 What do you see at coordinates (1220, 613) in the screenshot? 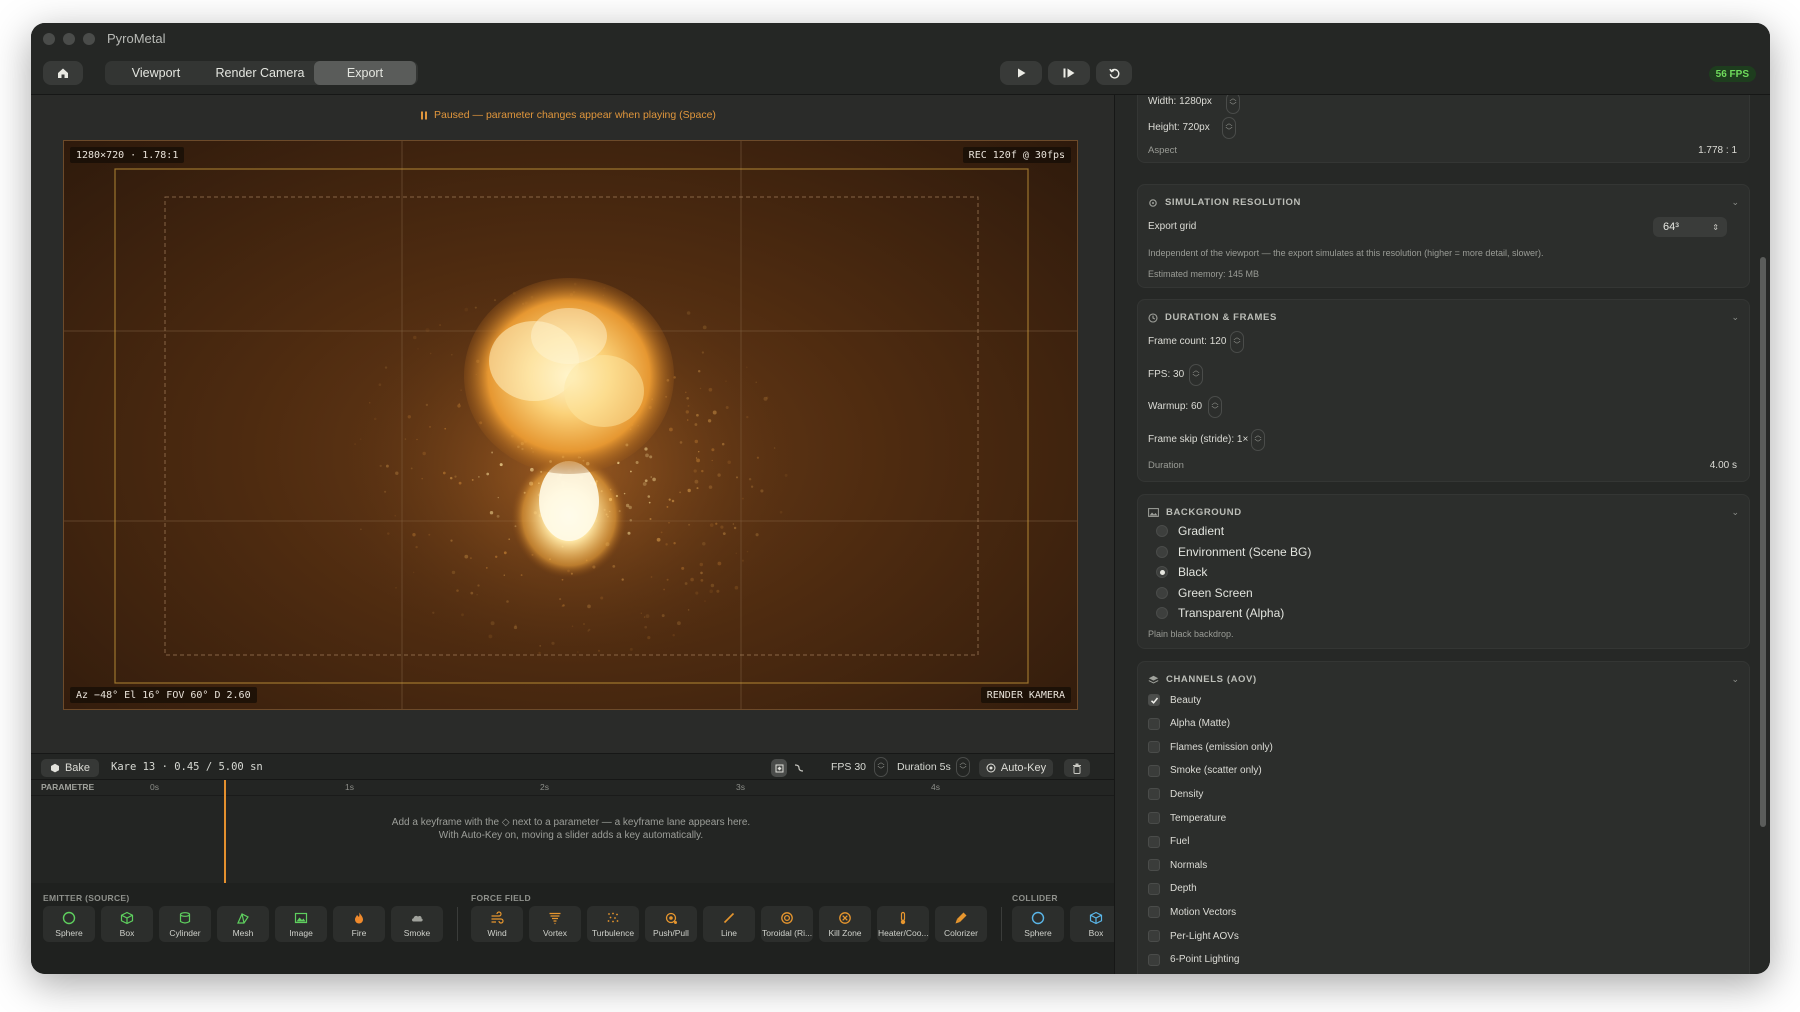
I see `background-option: Transparent (Alpha)` at bounding box center [1220, 613].